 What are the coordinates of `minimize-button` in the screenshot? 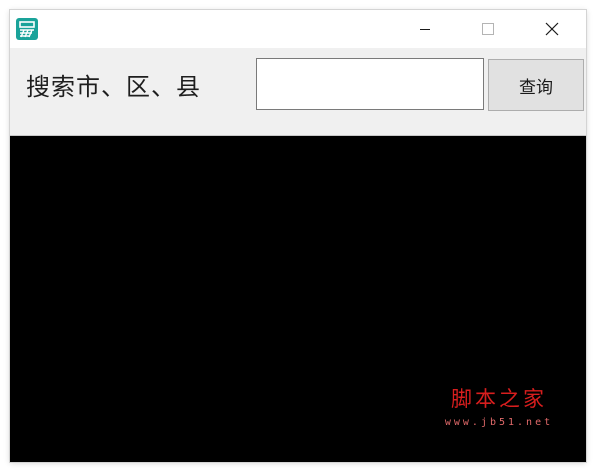 It's located at (425, 29).